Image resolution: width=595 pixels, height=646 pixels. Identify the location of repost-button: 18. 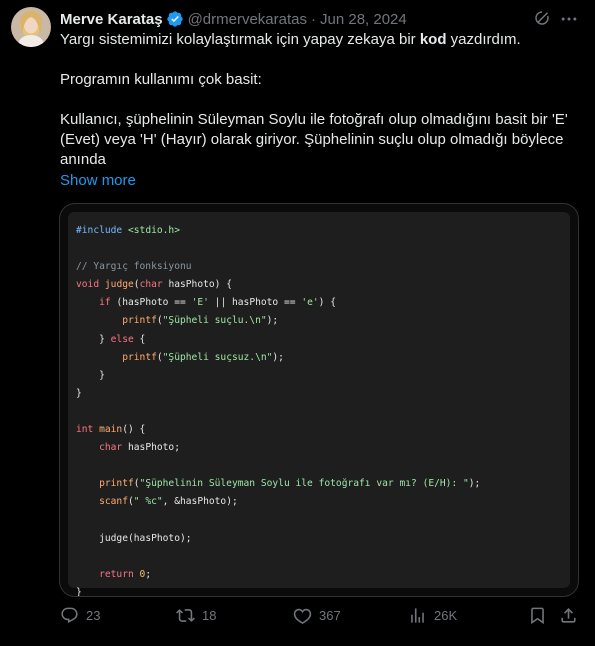
(196, 615).